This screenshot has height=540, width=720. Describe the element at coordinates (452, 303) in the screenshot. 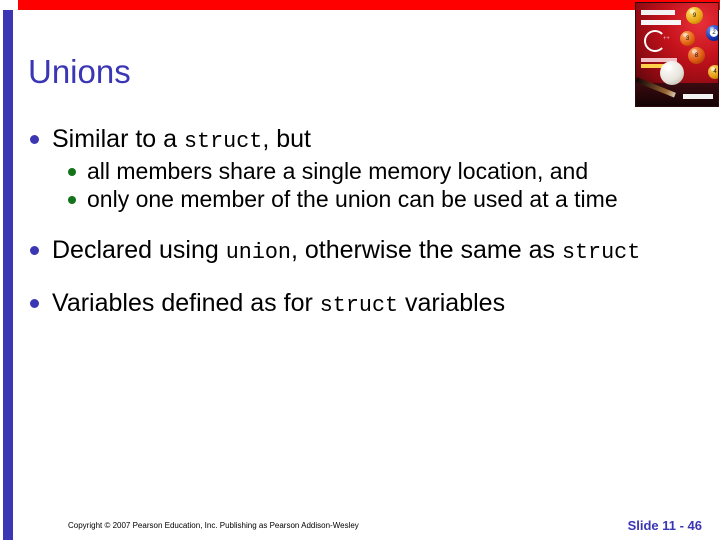

I see `bullet-text-5-part-b: variables` at that location.